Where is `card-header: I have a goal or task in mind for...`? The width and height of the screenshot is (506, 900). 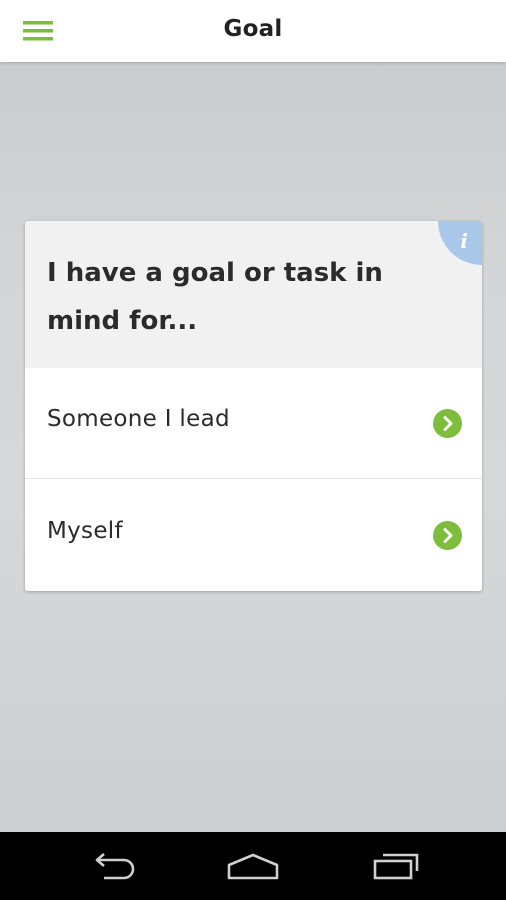
card-header: I have a goal or task in mind for... is located at coordinates (253, 294).